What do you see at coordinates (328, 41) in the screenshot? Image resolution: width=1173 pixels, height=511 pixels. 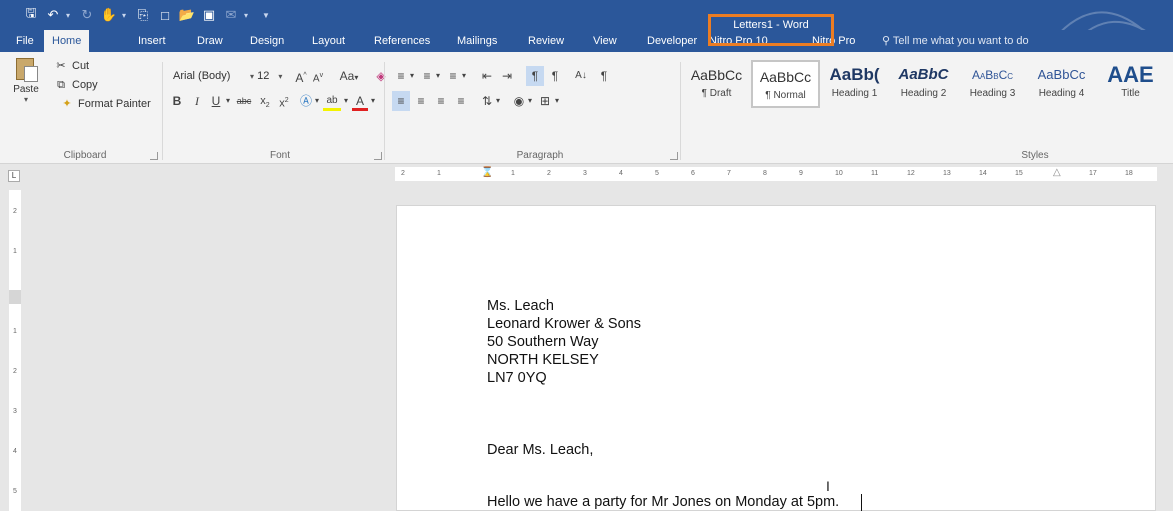 I see `tab-layout: Layout` at bounding box center [328, 41].